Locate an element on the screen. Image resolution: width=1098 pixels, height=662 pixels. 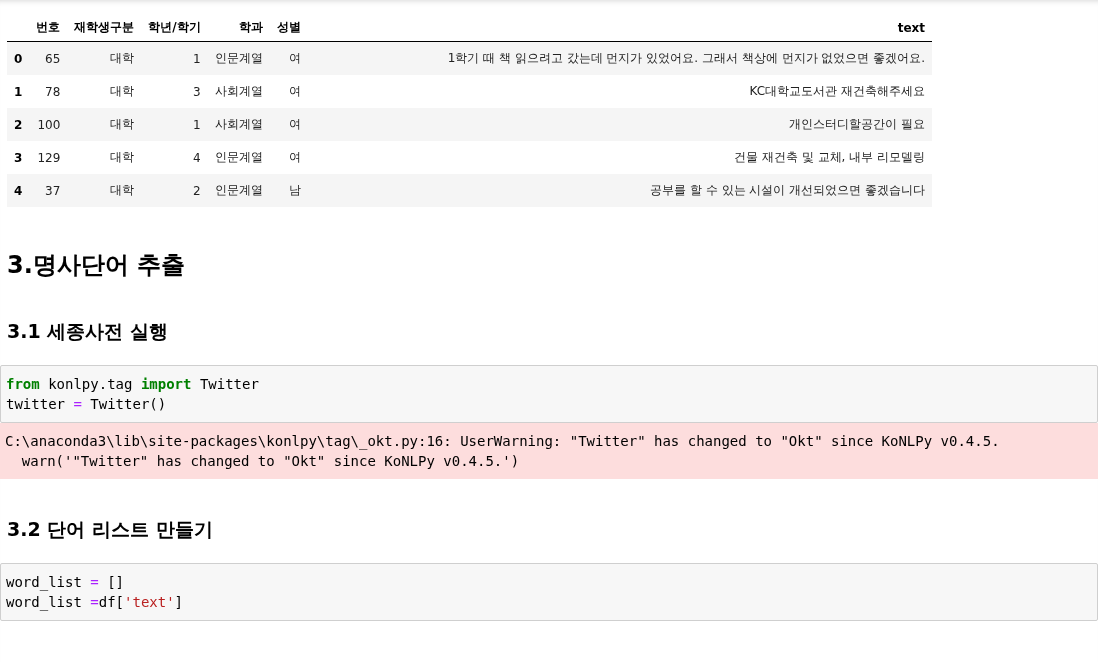
table-cell: 37 is located at coordinates (48, 190).